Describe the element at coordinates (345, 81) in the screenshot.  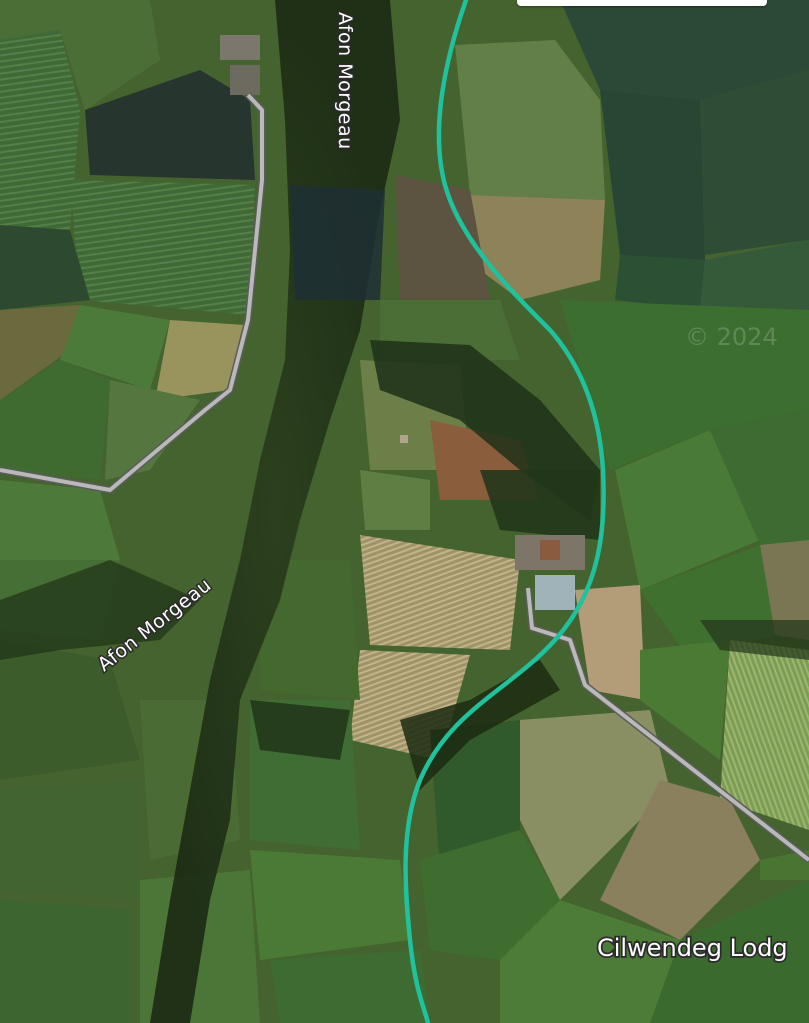
I see `river-label-north: Afon Morgeau` at that location.